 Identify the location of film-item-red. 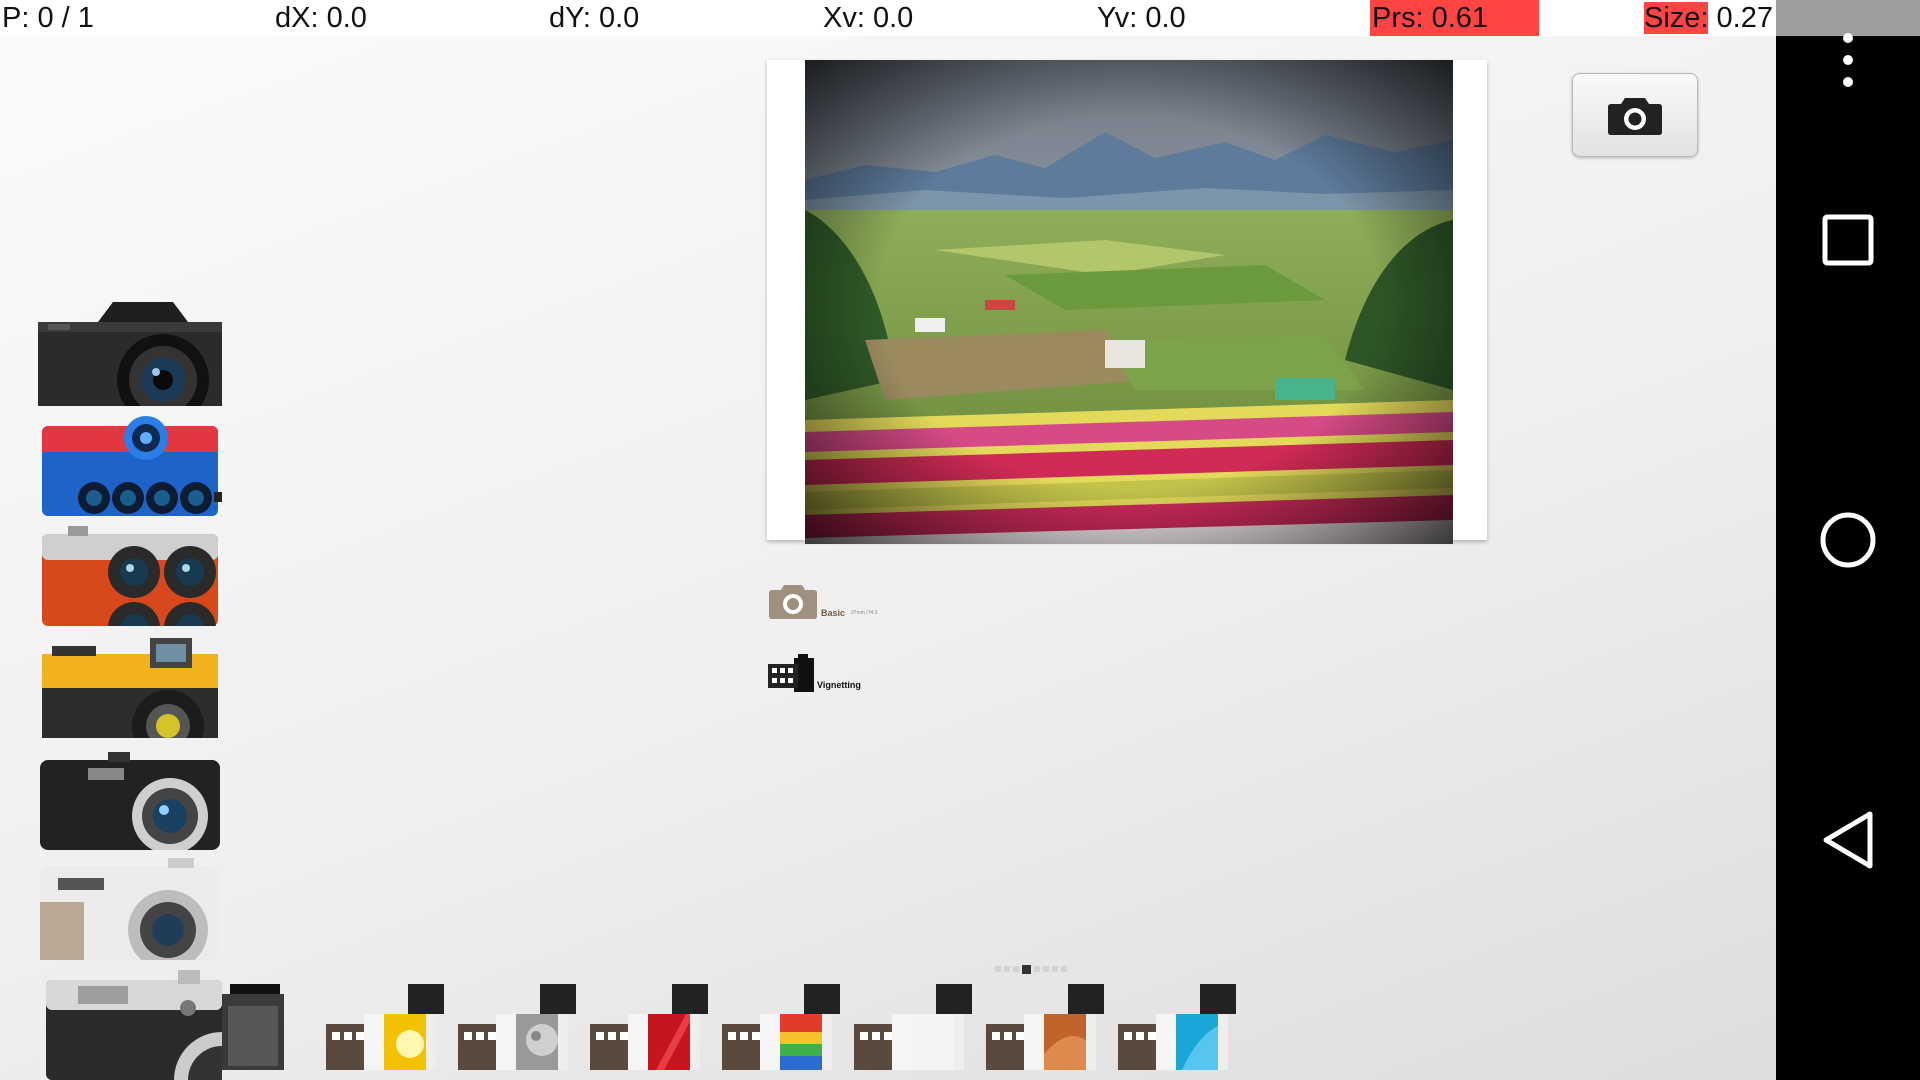
(654, 1027).